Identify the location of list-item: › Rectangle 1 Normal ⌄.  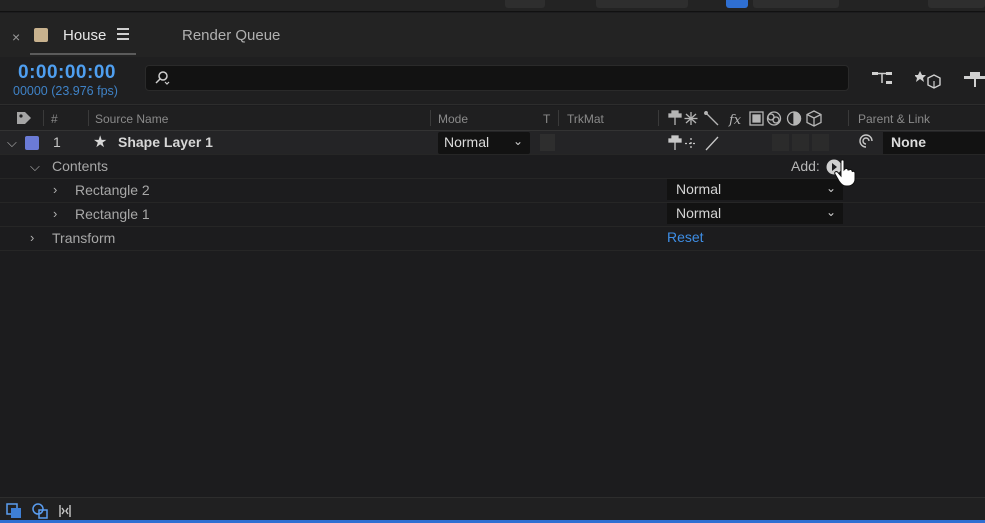
(492, 215).